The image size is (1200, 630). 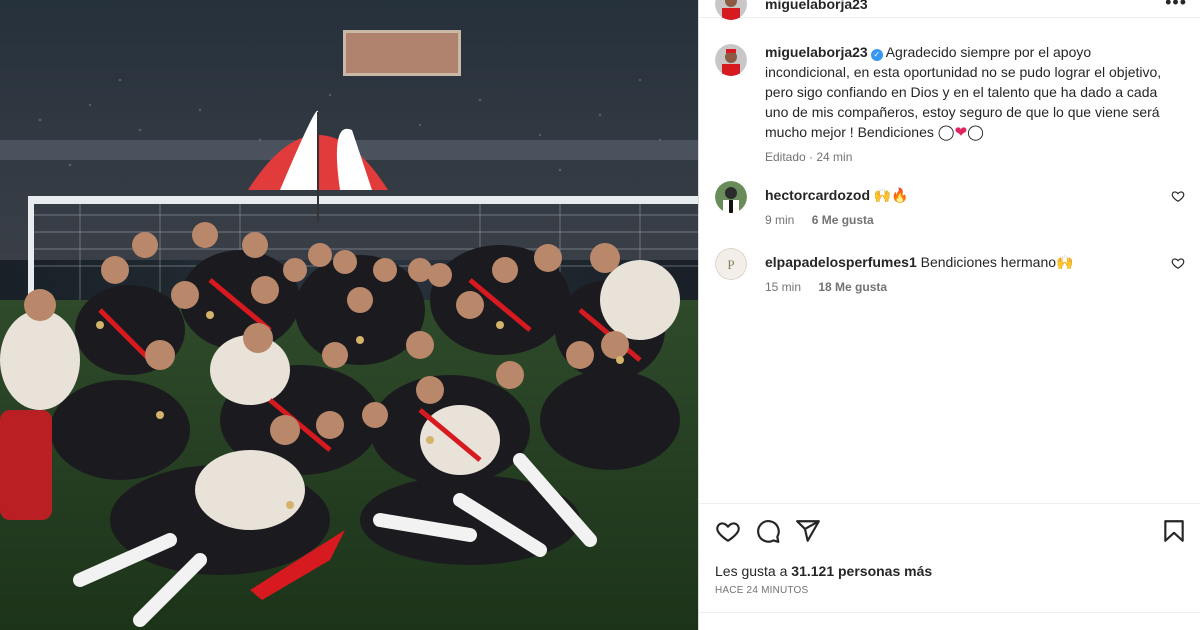 What do you see at coordinates (1176, 6) in the screenshot?
I see `more-options-icon: •••` at bounding box center [1176, 6].